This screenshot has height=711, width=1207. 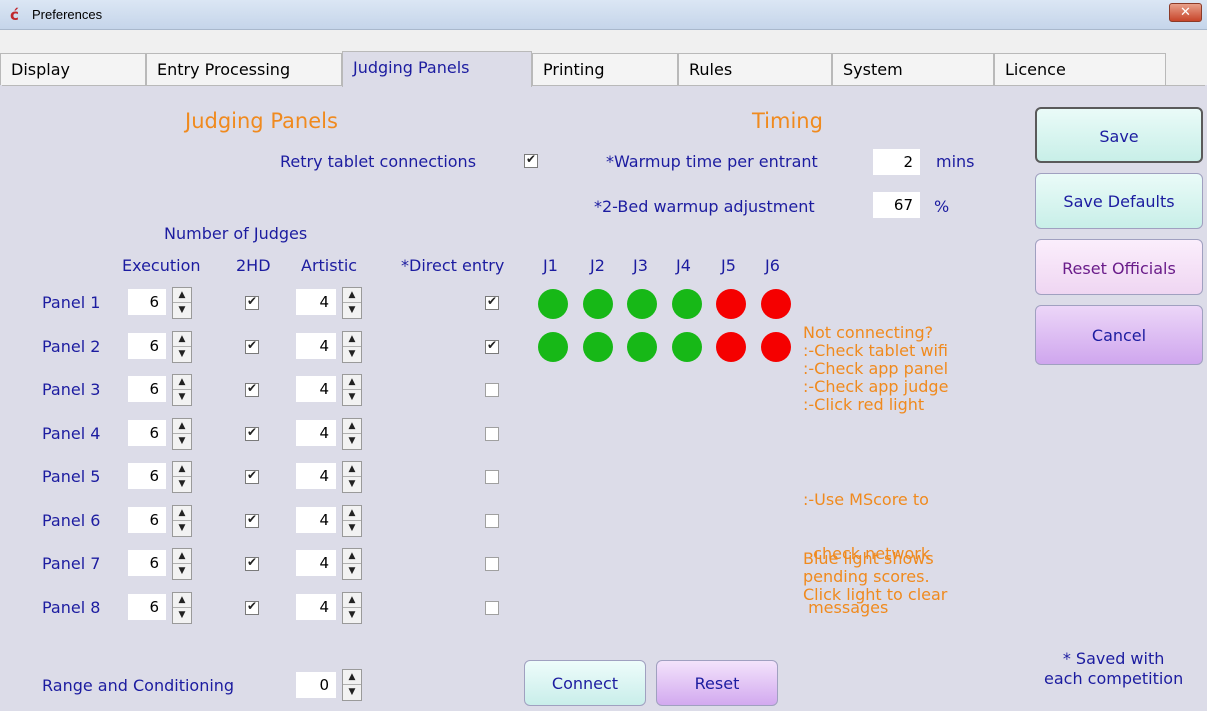 I want to click on retry-checkbox, so click(x=531, y=160).